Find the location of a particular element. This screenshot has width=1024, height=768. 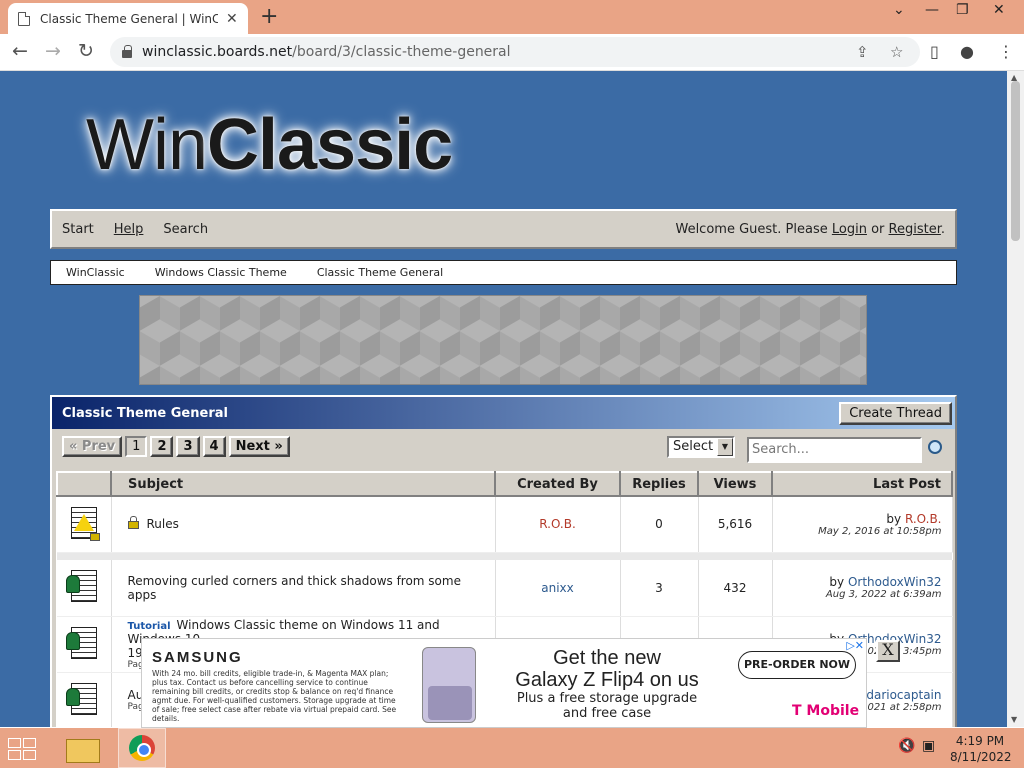

scrollbar-thumb is located at coordinates (1015, 161).